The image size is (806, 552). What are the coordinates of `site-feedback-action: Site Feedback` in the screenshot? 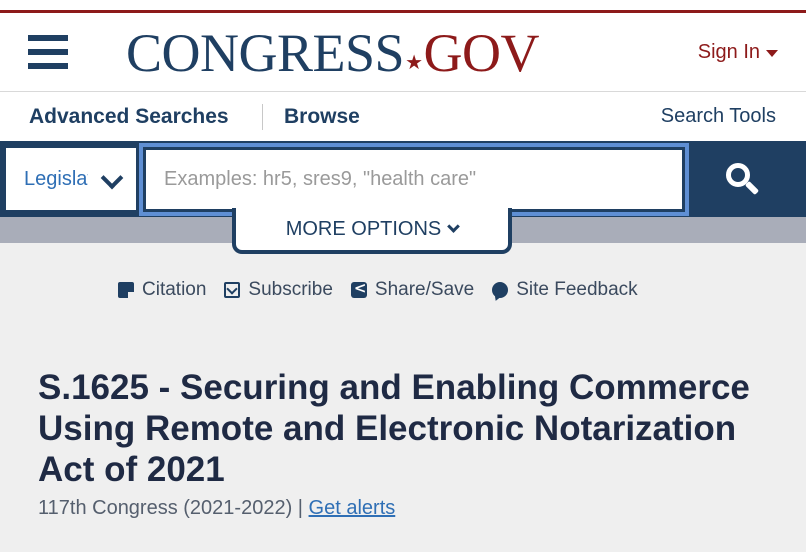 It's located at (565, 290).